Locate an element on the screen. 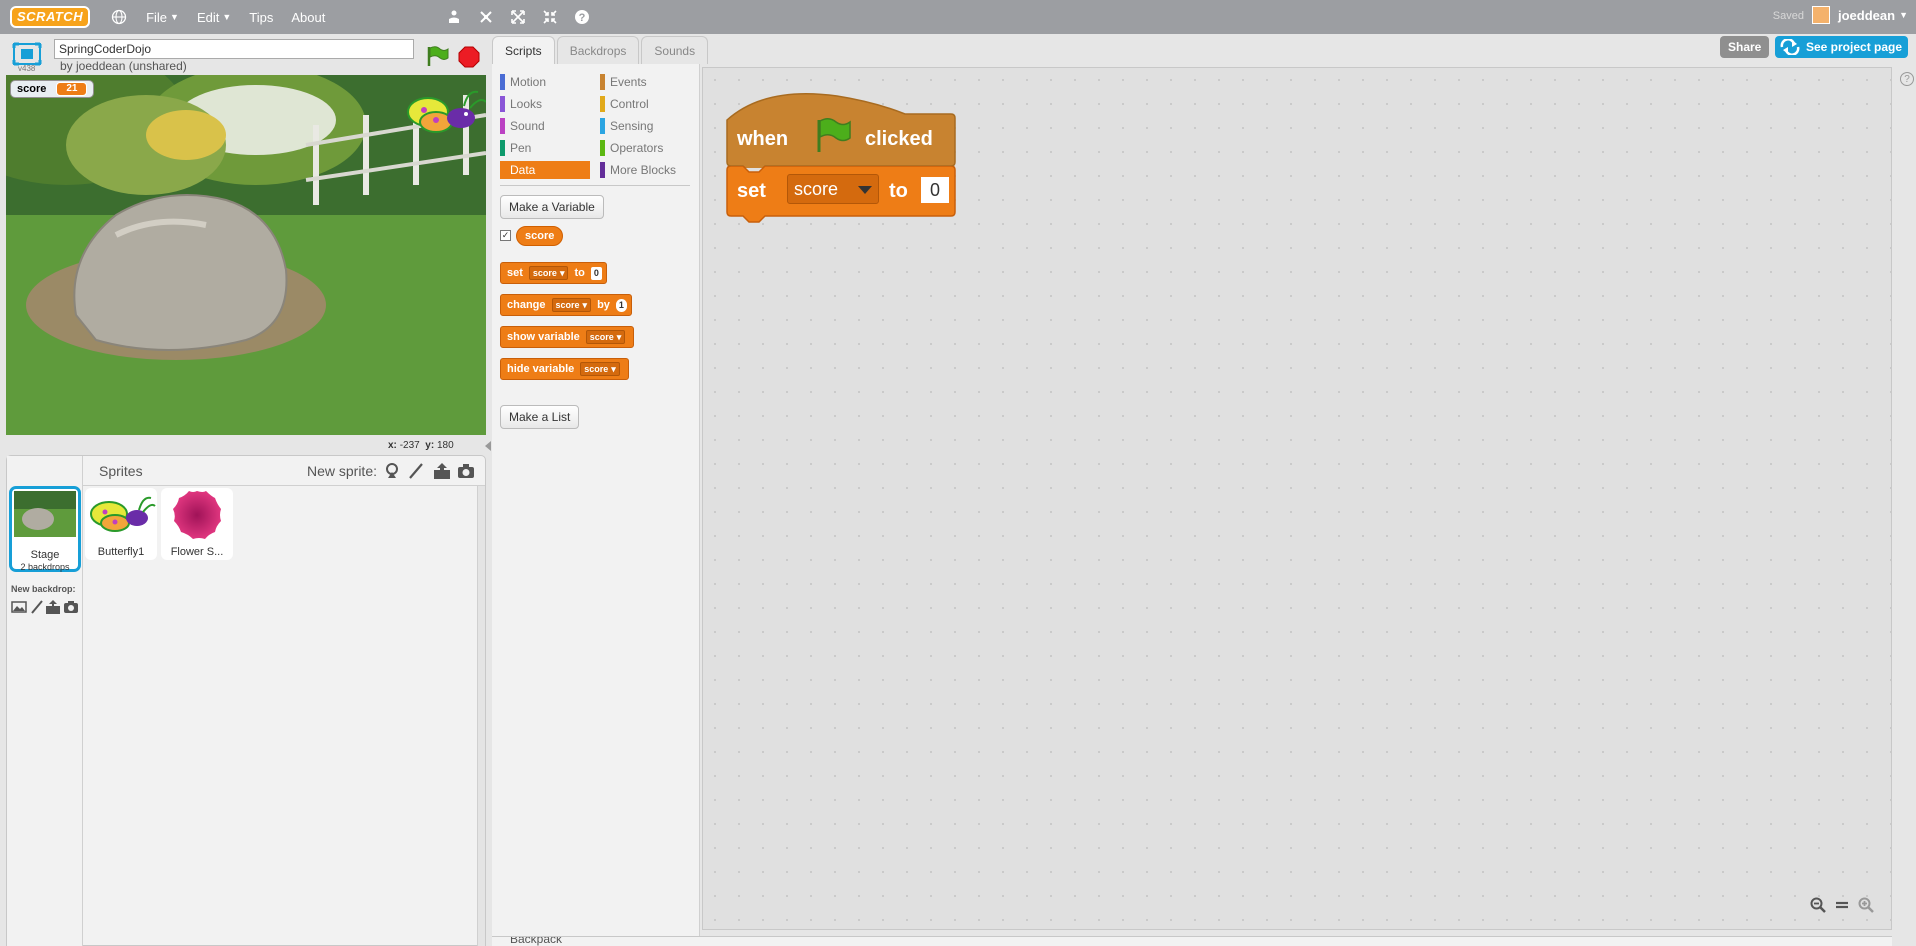 This screenshot has height=946, width=1916. duplicate-icon is located at coordinates (454, 17).